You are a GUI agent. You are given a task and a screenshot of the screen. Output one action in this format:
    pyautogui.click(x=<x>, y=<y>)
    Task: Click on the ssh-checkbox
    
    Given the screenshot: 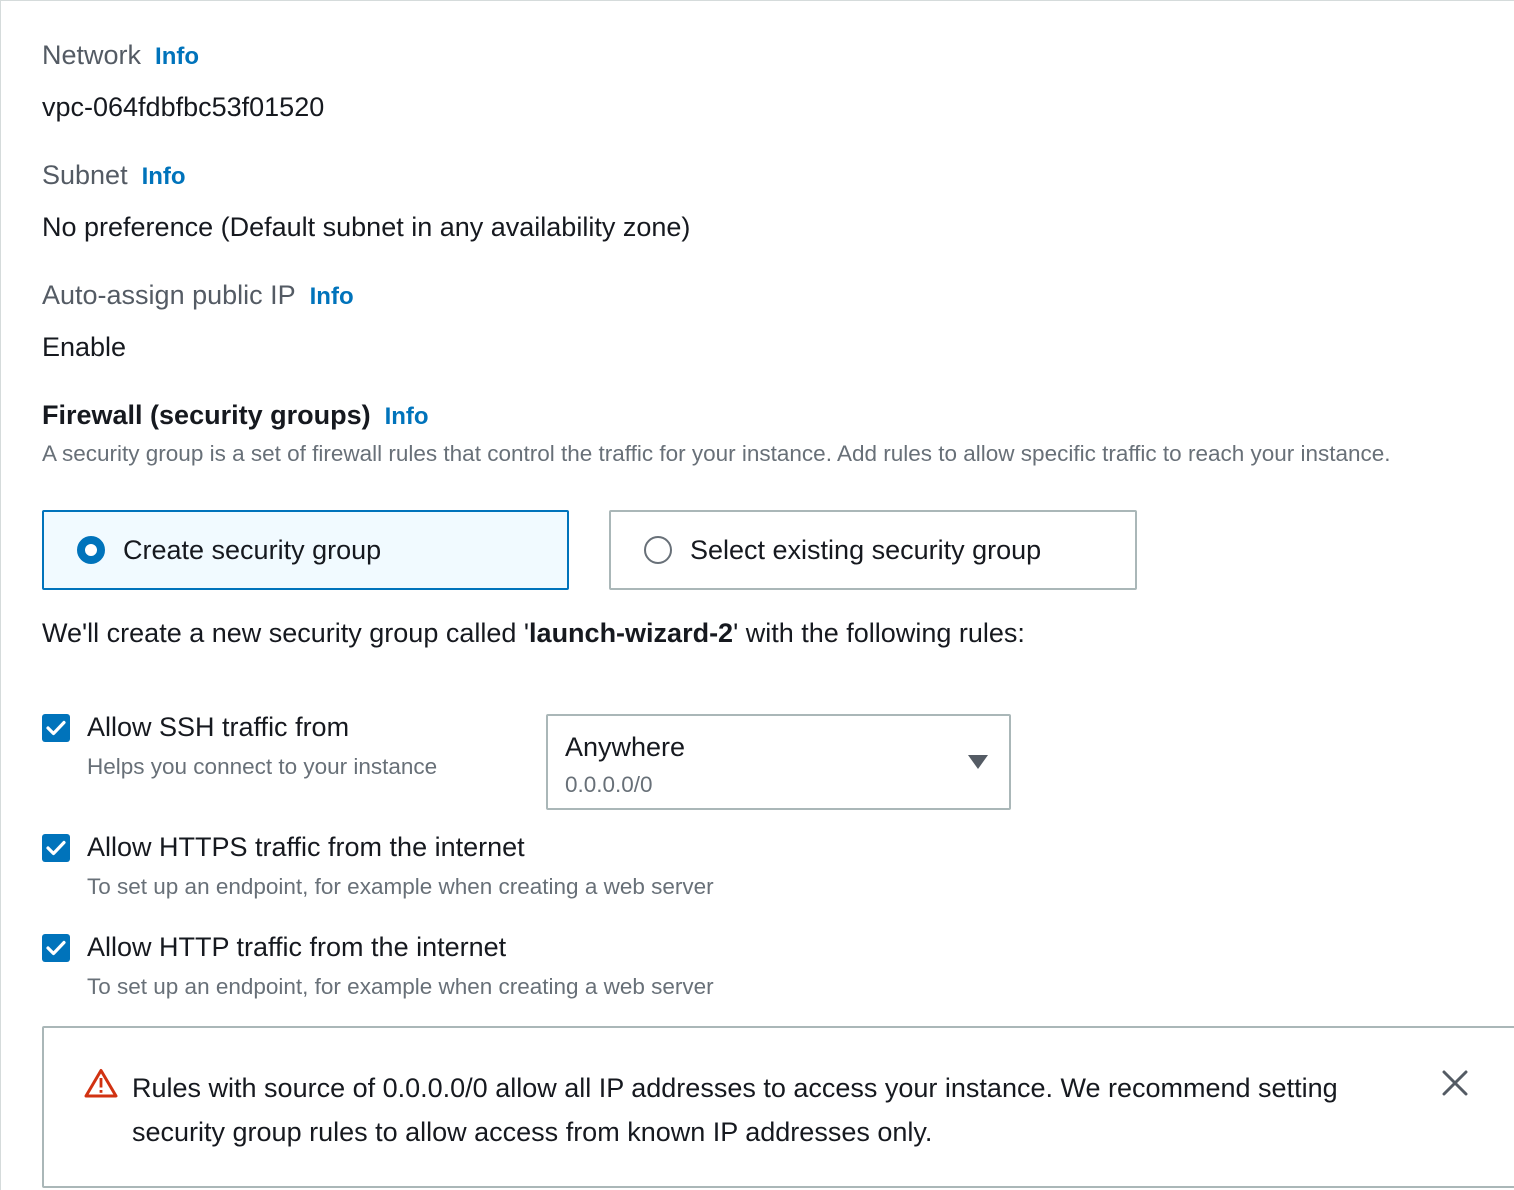 What is the action you would take?
    pyautogui.click(x=56, y=728)
    